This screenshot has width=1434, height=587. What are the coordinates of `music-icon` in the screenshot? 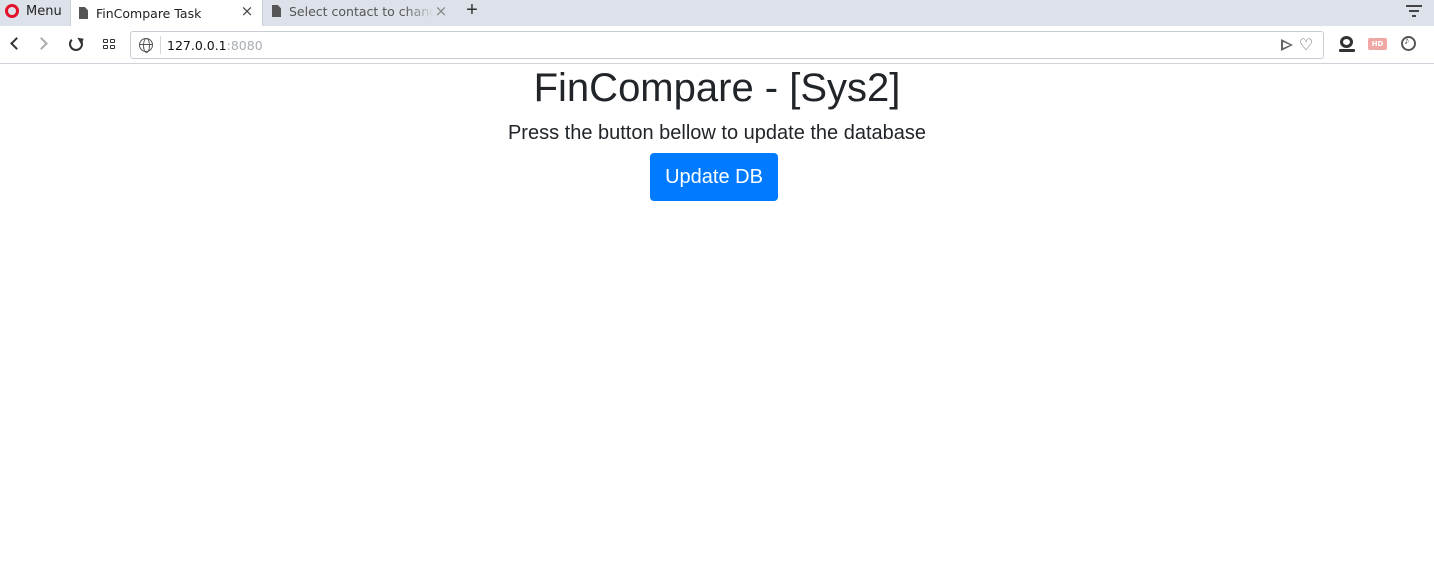 It's located at (1409, 44).